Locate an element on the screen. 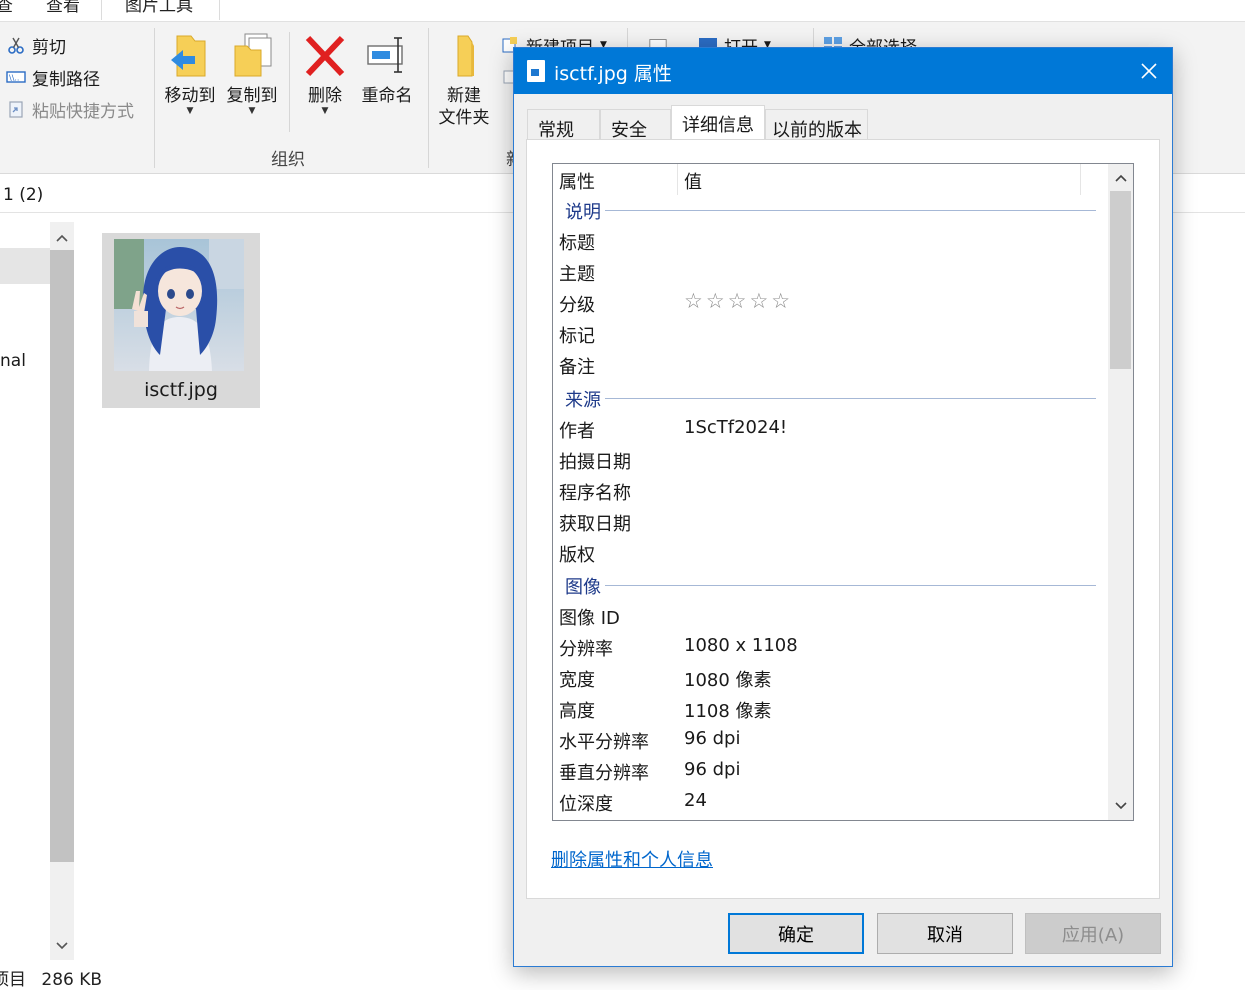 The image size is (1245, 990). property-row: 作者 1ScTf2024! is located at coordinates (830, 429).